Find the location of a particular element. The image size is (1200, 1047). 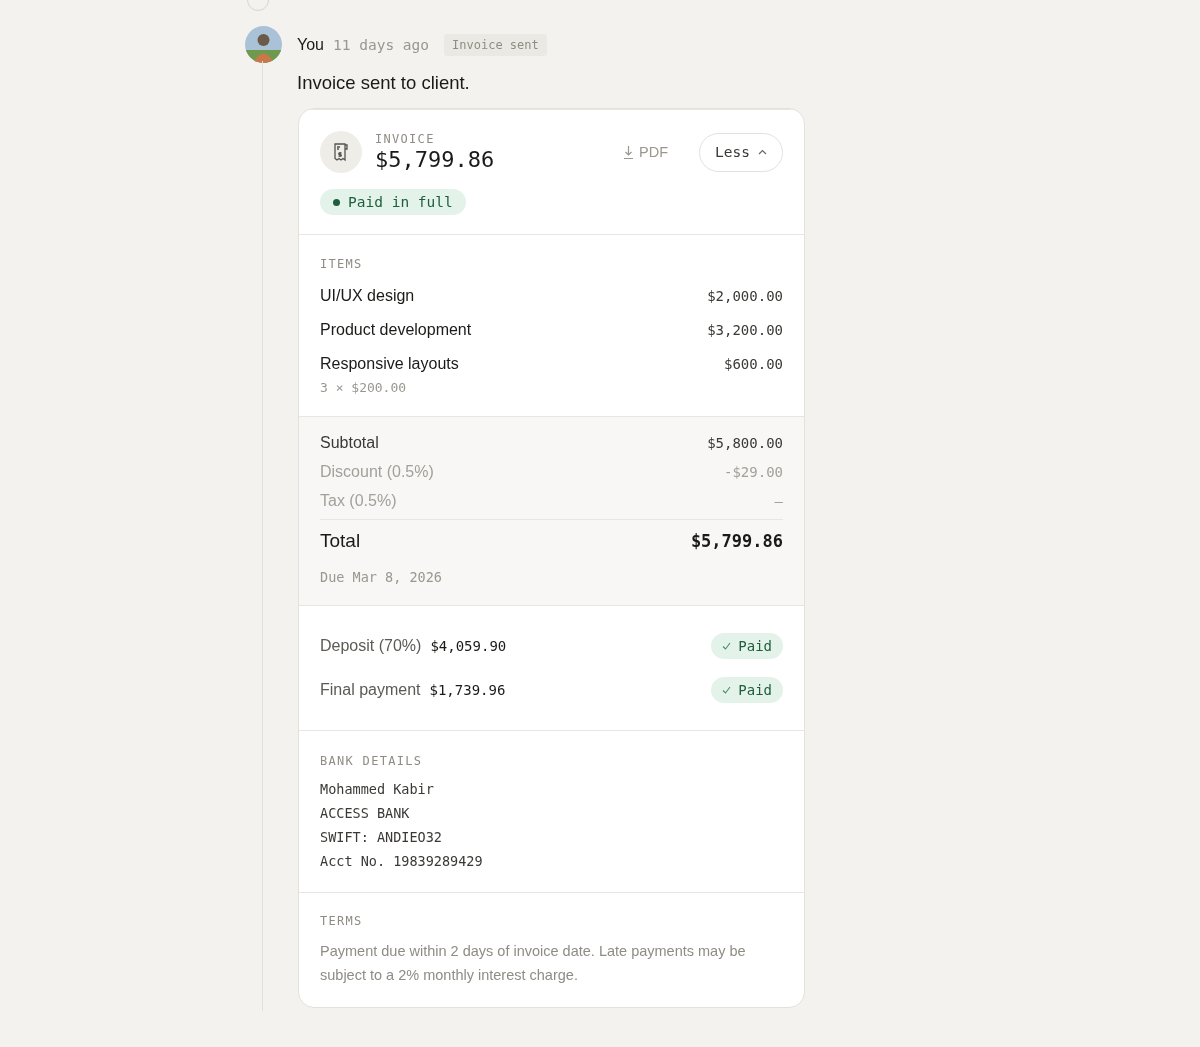

summary-label: Discount (0.5%) is located at coordinates (377, 472).